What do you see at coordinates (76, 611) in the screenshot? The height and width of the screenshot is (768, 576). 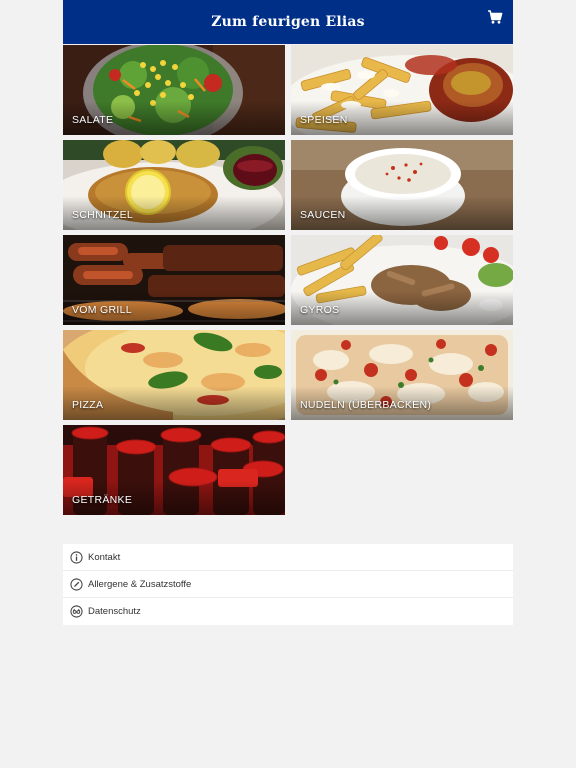 I see `privacy-icon` at bounding box center [76, 611].